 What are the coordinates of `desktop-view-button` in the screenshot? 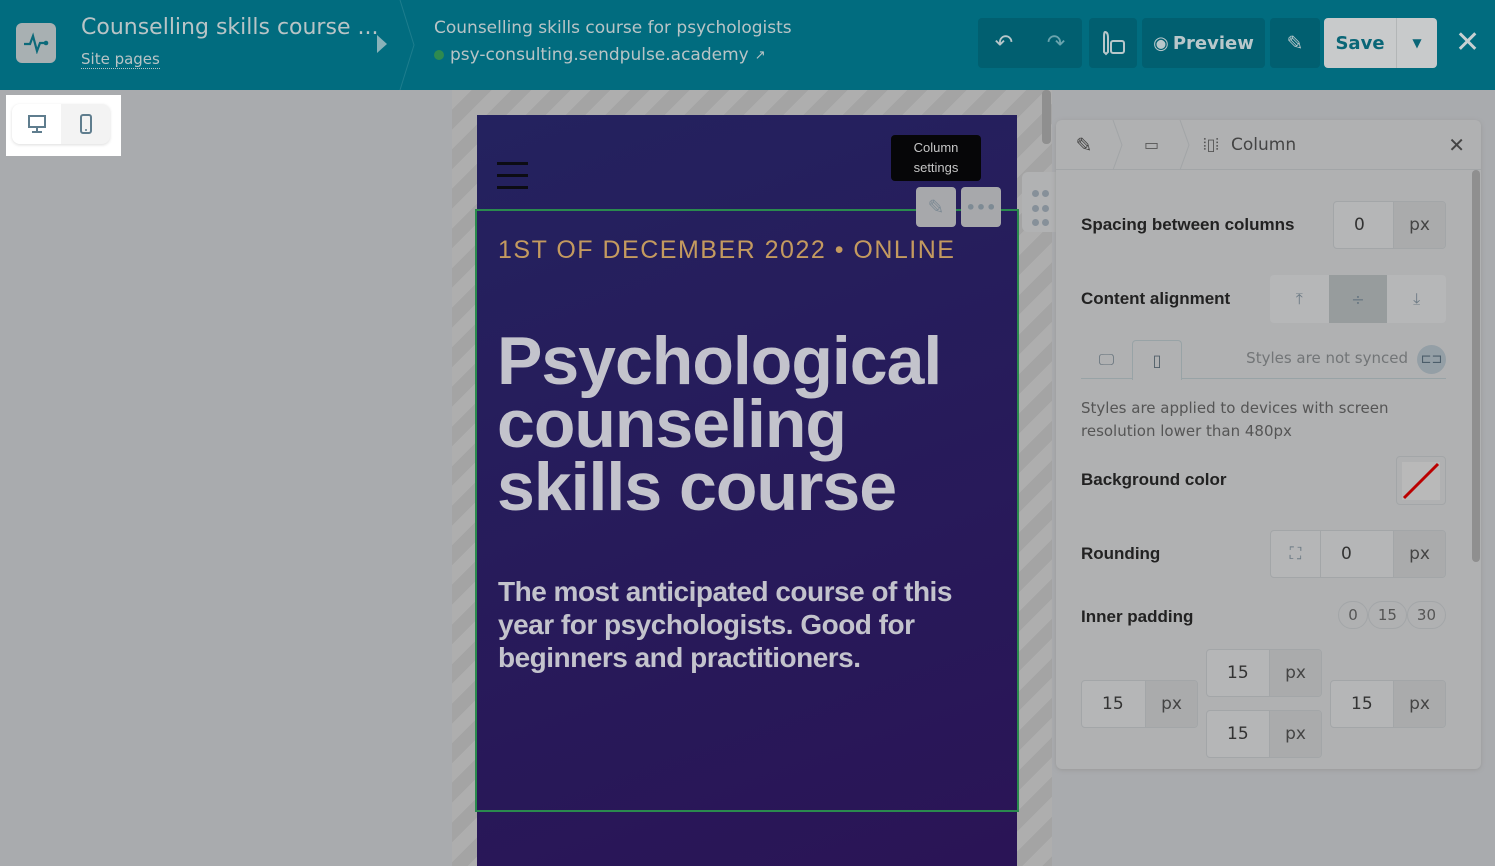 It's located at (36, 124).